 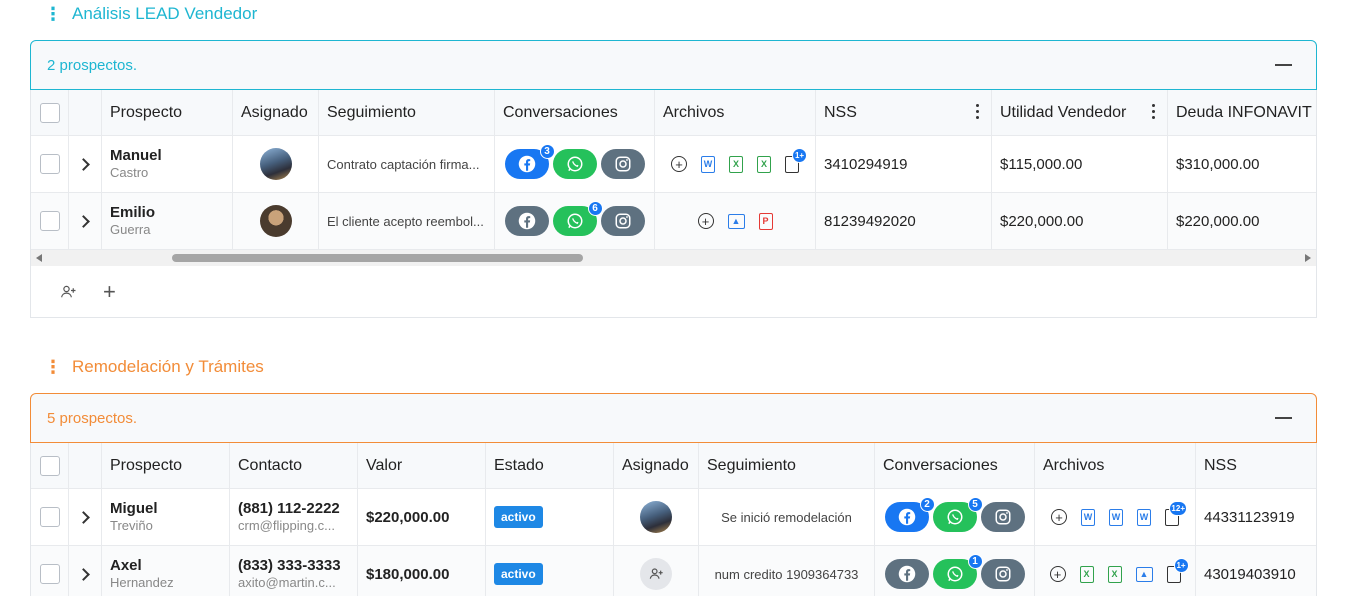 What do you see at coordinates (167, 221) in the screenshot?
I see `prospect-name-cell: Emilio Guerra` at bounding box center [167, 221].